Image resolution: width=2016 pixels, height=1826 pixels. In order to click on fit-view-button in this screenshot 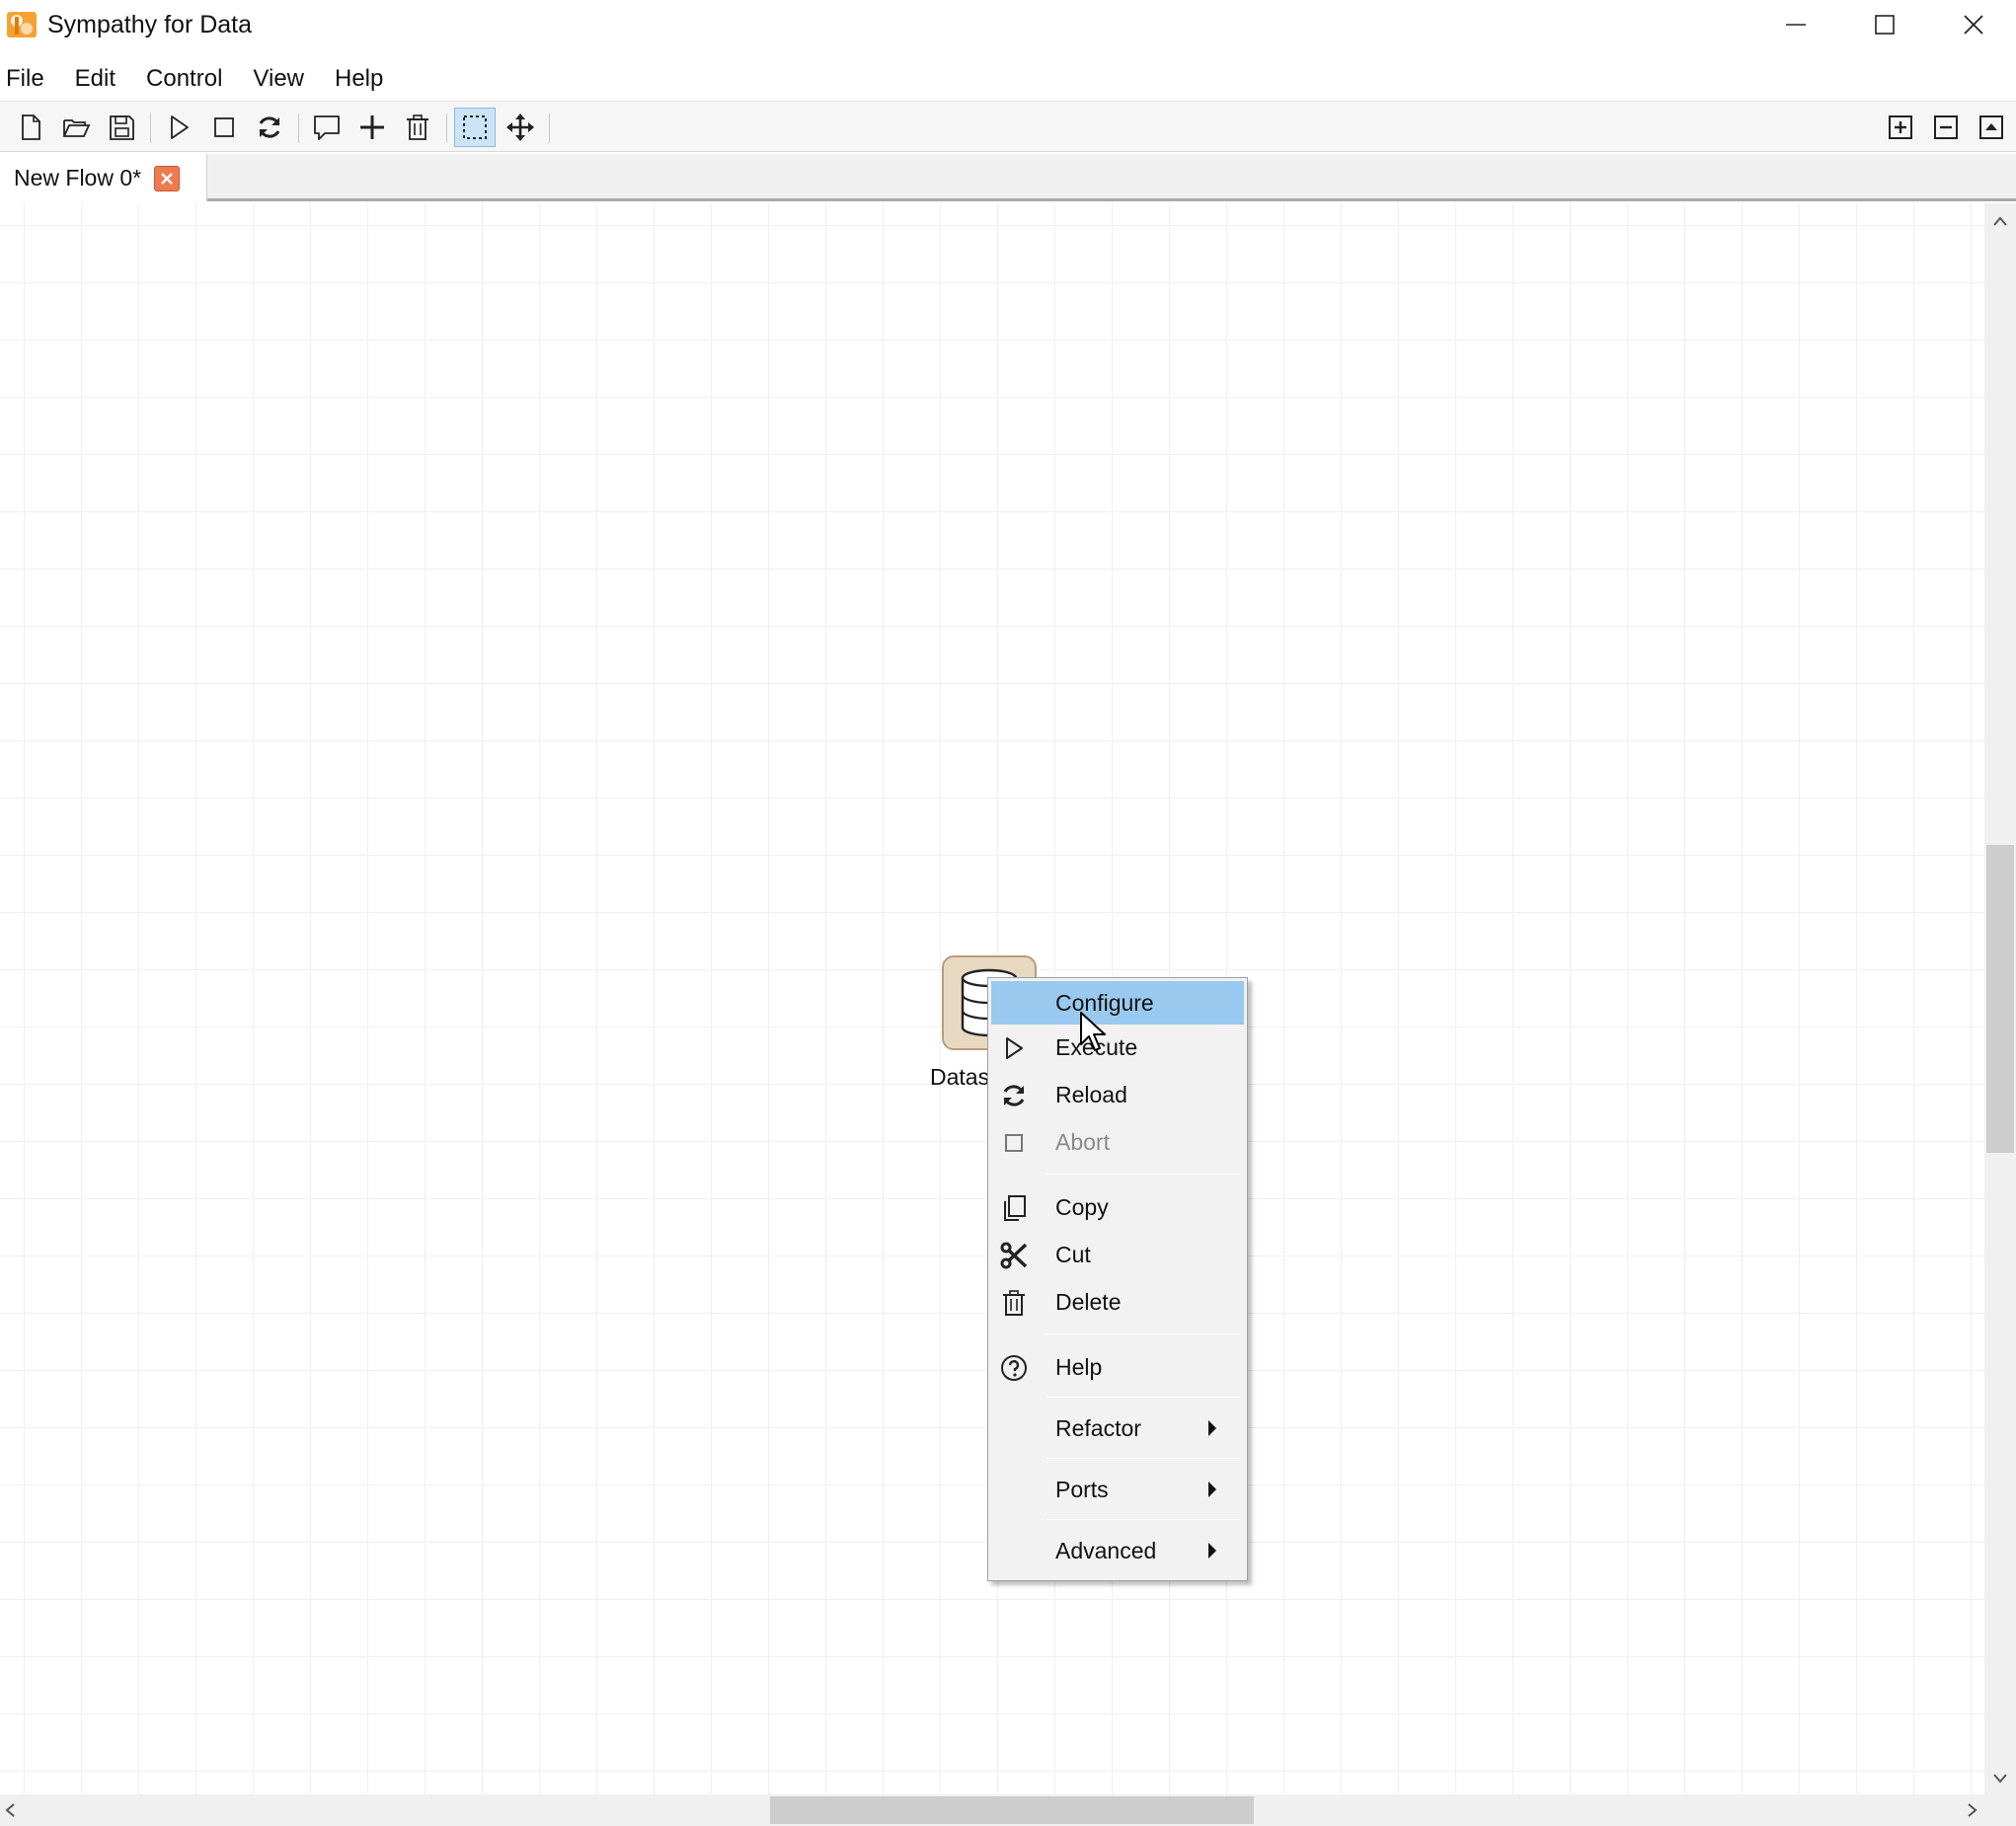, I will do `click(1991, 127)`.